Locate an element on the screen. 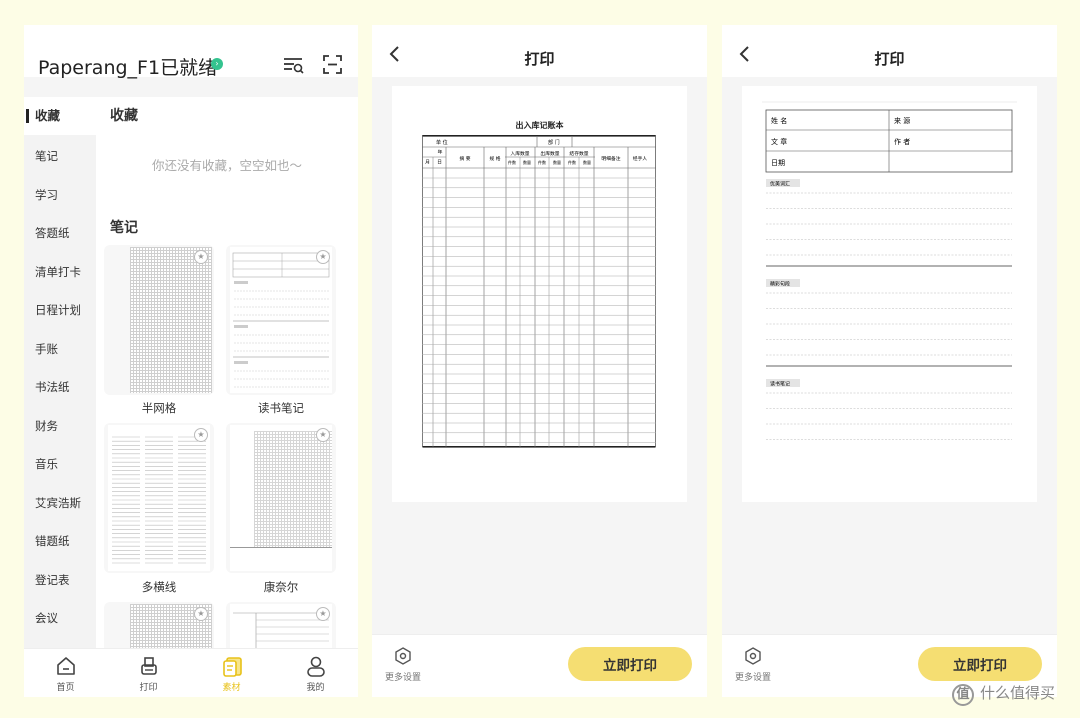 Image resolution: width=1080 pixels, height=718 pixels. sidebar-item-mistakes: 错题纸 is located at coordinates (60, 541).